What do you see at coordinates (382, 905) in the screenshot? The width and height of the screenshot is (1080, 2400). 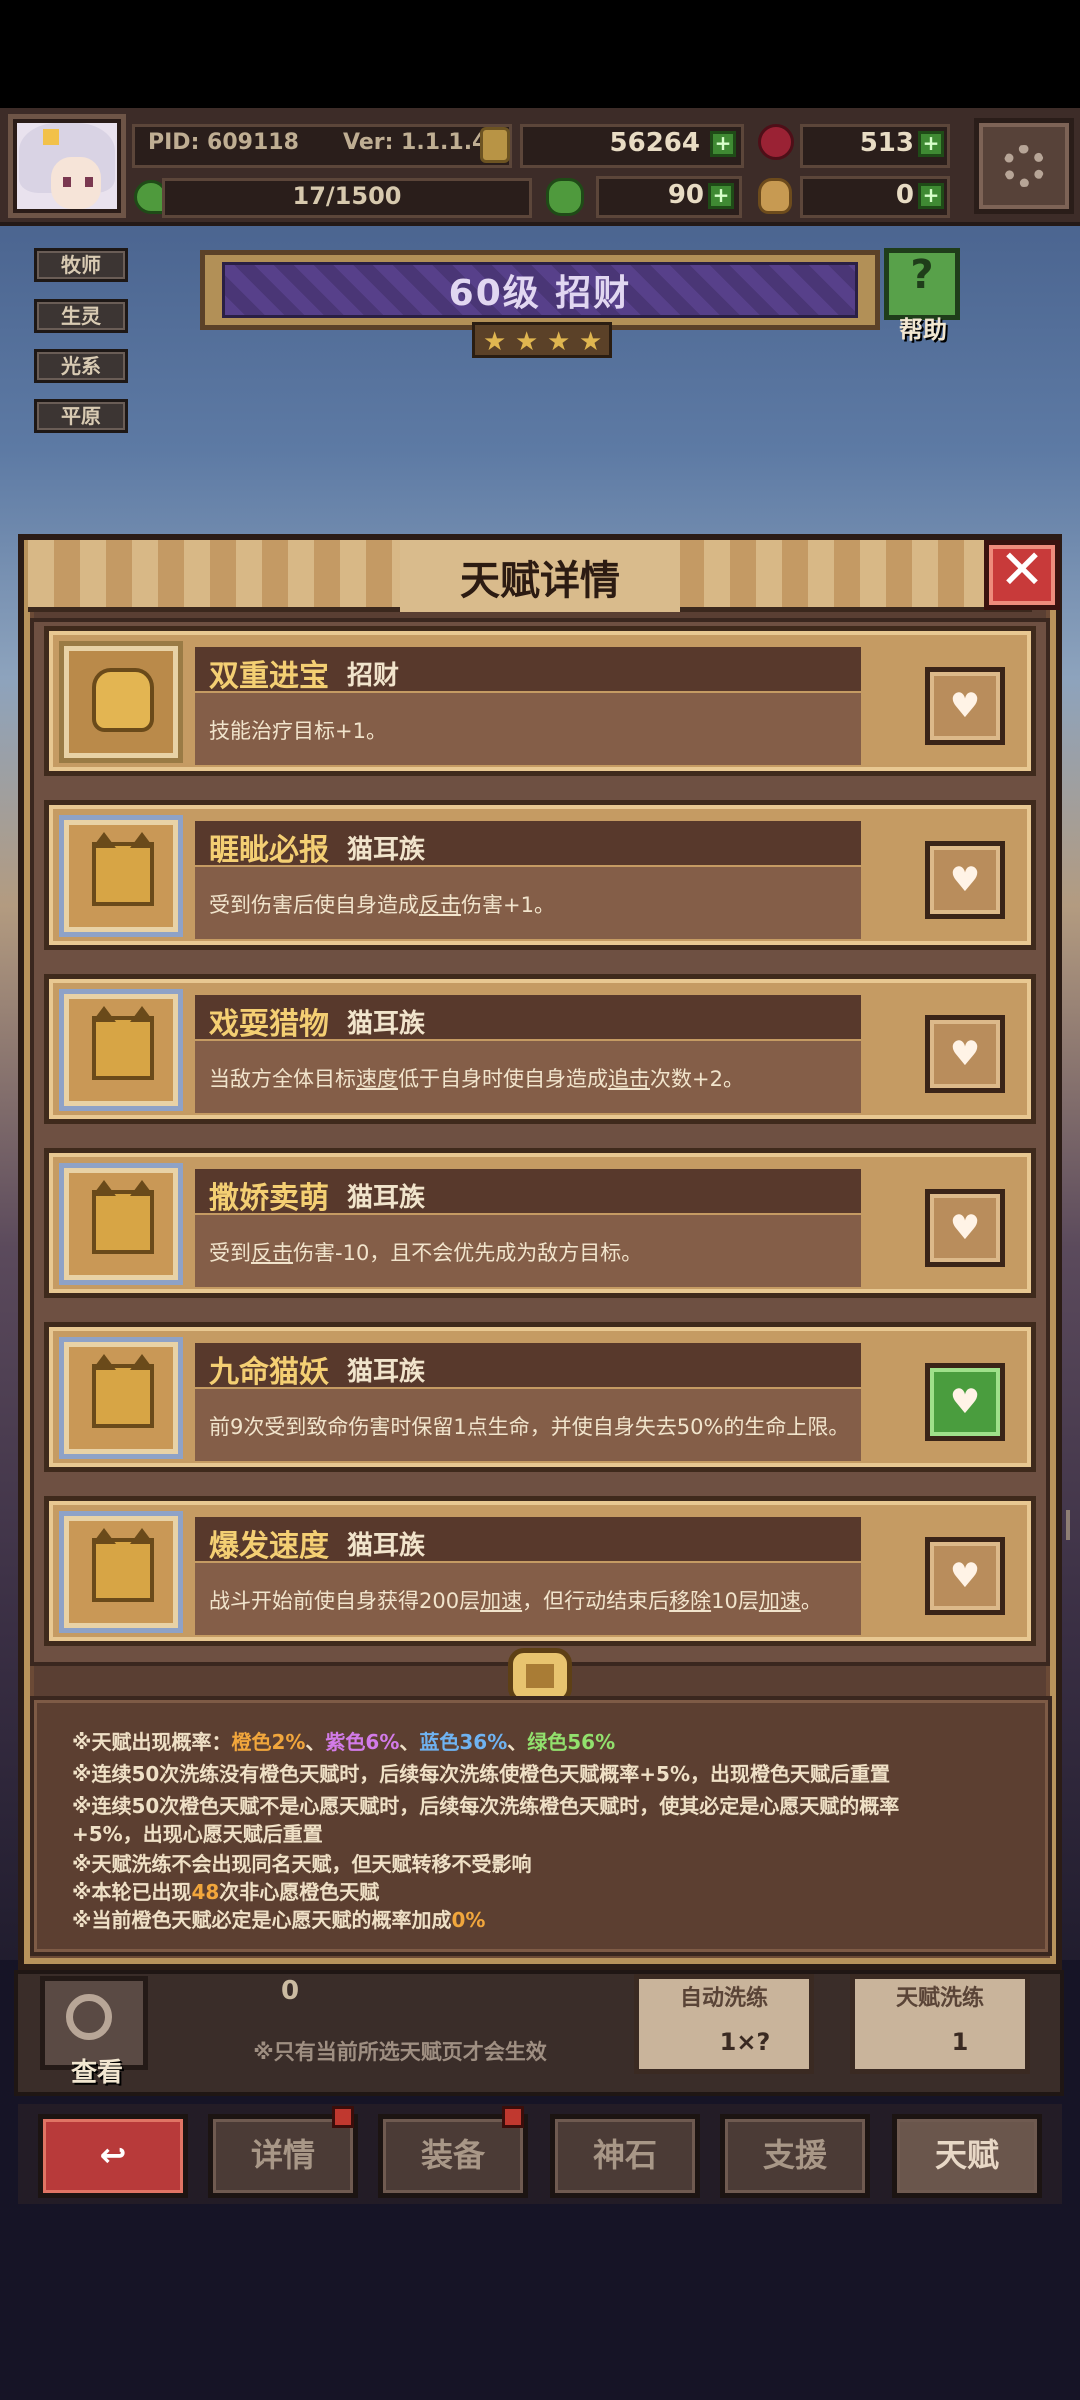 I see `talent-description: 受到伤害后使自身造成反击伤害+1。` at bounding box center [382, 905].